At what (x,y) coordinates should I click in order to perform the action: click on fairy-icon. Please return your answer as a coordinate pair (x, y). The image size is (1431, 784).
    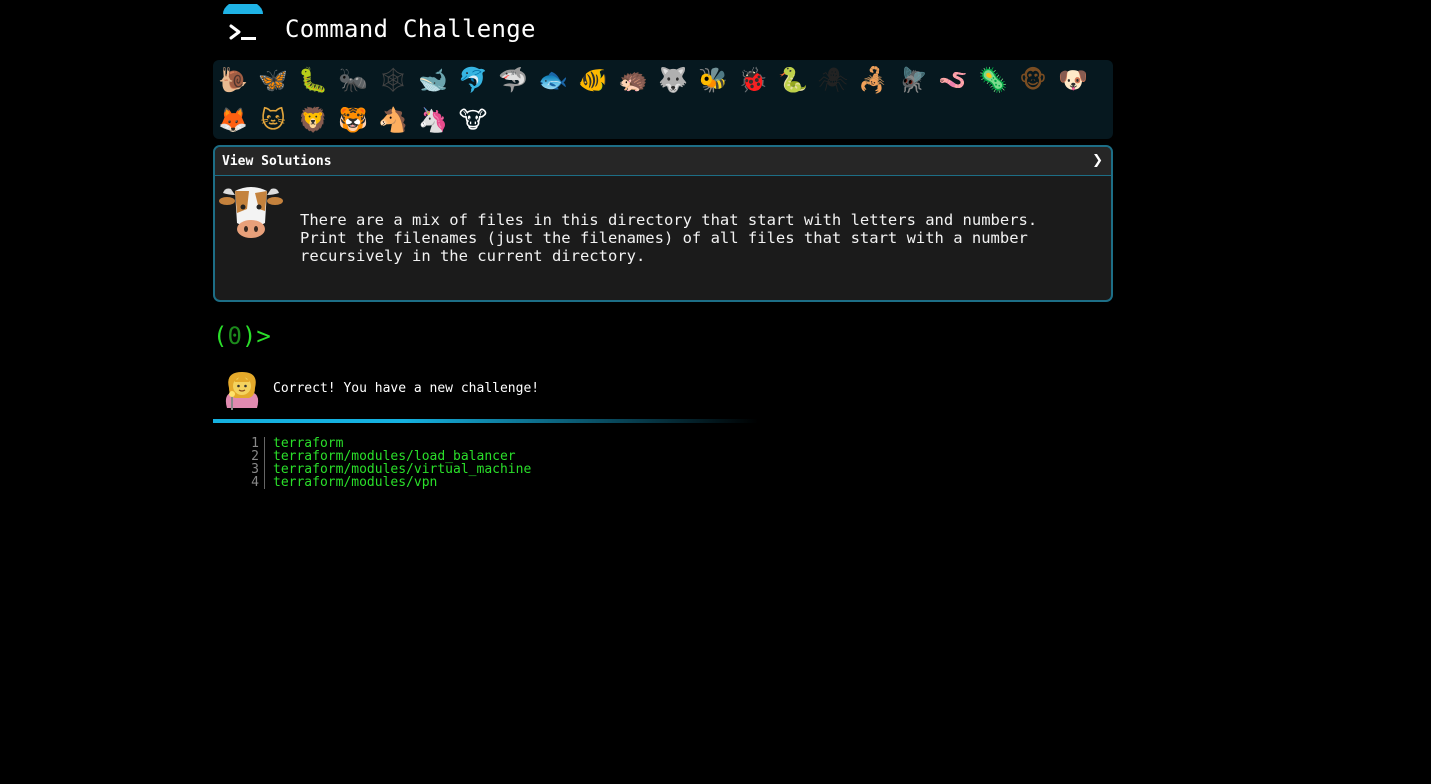
    Looking at the image, I should click on (242, 391).